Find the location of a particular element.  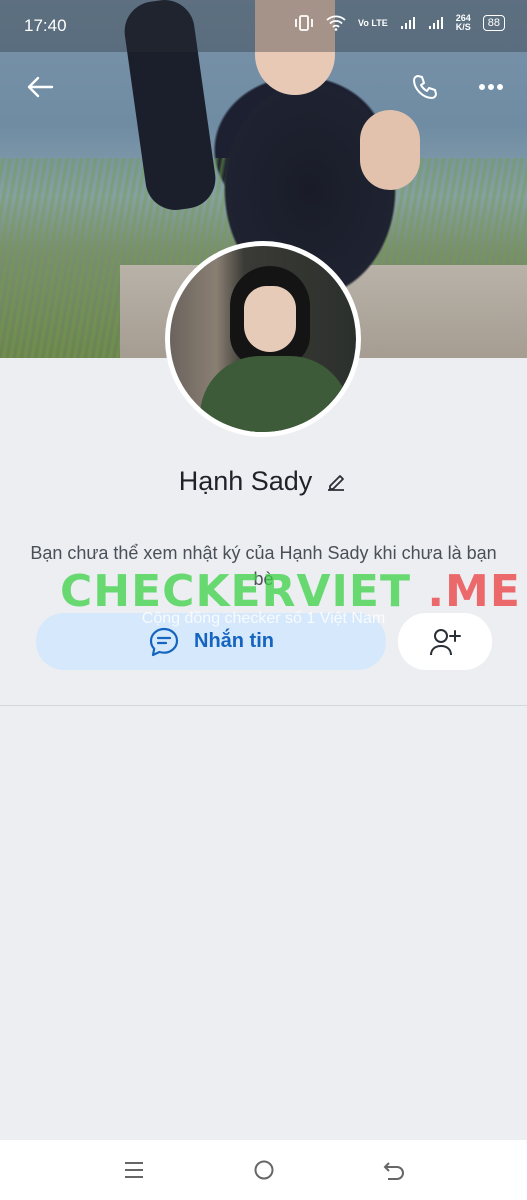

status-bar: 17:40 Vo LTE 264 K/S 88 is located at coordinates (263, 26).